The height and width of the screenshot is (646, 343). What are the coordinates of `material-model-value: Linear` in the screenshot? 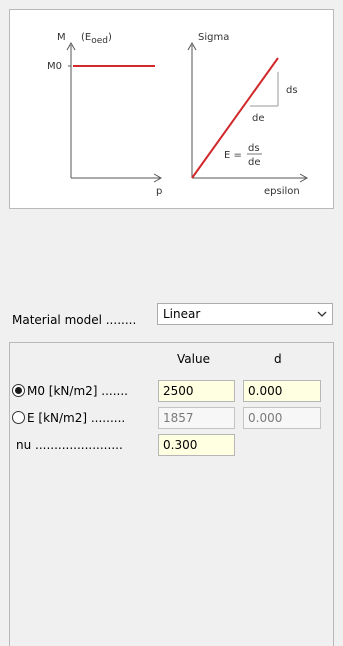 It's located at (182, 314).